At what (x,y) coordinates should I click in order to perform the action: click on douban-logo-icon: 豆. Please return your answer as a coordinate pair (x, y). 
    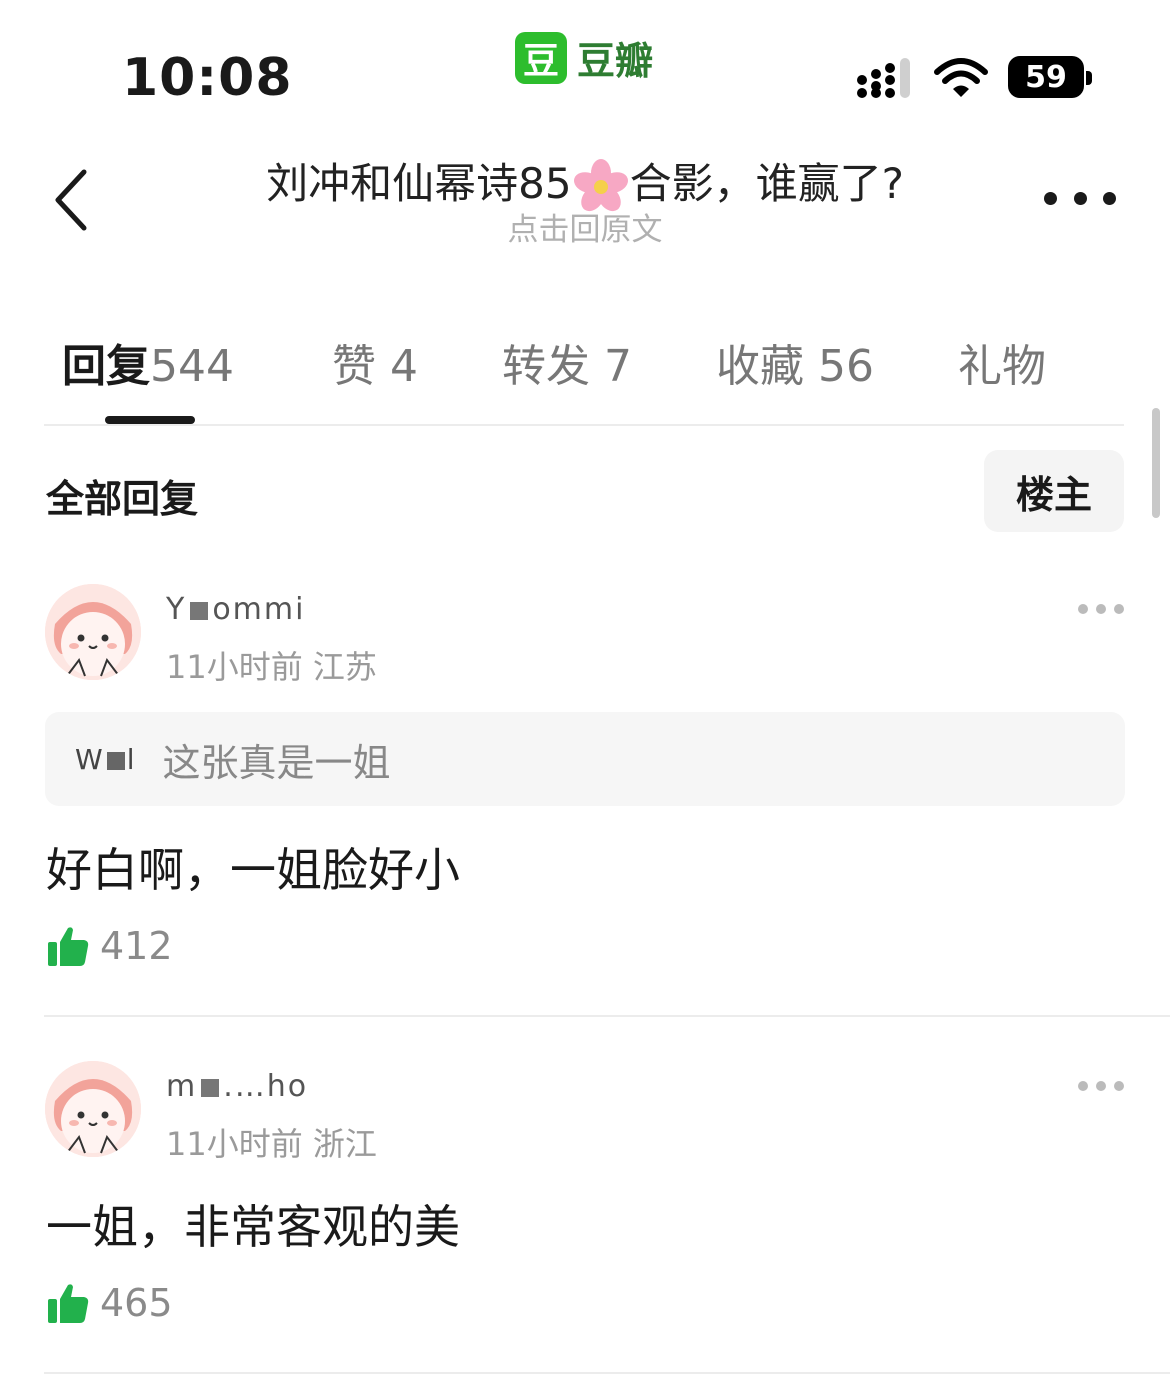
    Looking at the image, I should click on (541, 57).